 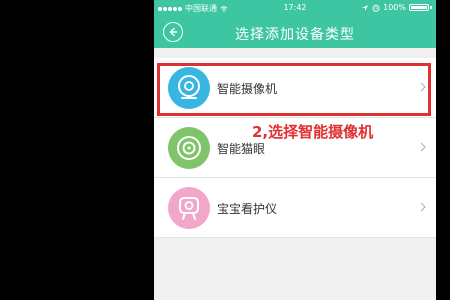 What do you see at coordinates (189, 148) in the screenshot?
I see `peephole-icon` at bounding box center [189, 148].